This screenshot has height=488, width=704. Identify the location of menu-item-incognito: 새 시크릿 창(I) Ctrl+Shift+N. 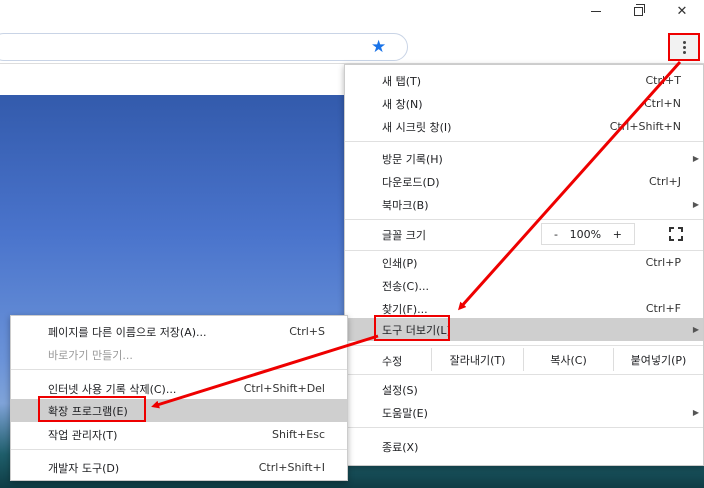
(524, 126).